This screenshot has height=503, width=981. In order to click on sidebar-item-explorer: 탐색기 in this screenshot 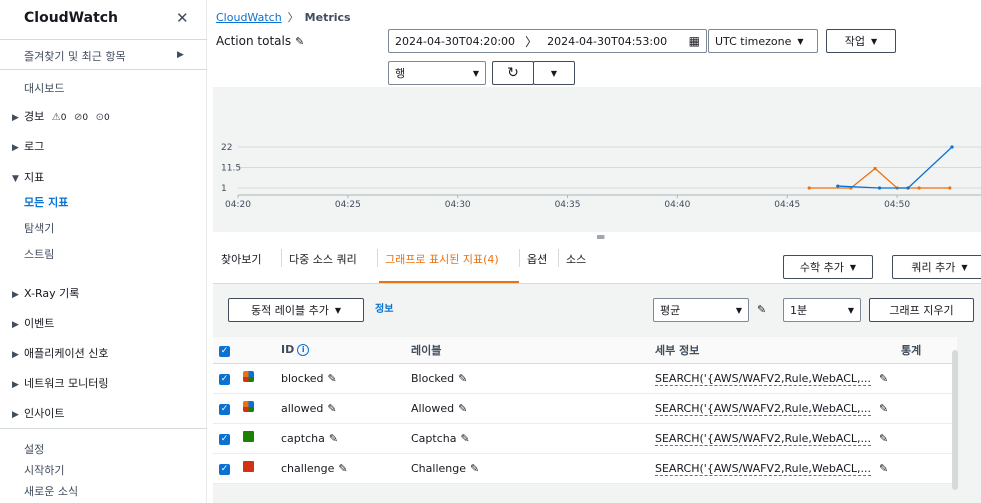, I will do `click(39, 228)`.